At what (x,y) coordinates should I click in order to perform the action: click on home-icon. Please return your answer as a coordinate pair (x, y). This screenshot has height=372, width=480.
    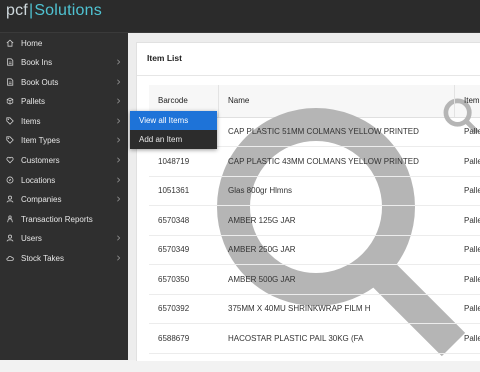
    Looking at the image, I should click on (10, 43).